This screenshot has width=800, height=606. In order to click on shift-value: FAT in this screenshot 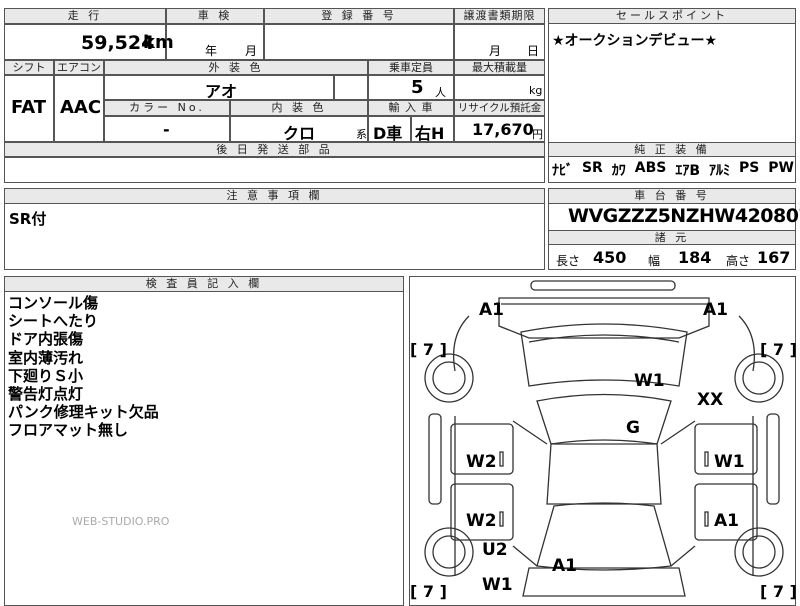, I will do `click(29, 107)`.